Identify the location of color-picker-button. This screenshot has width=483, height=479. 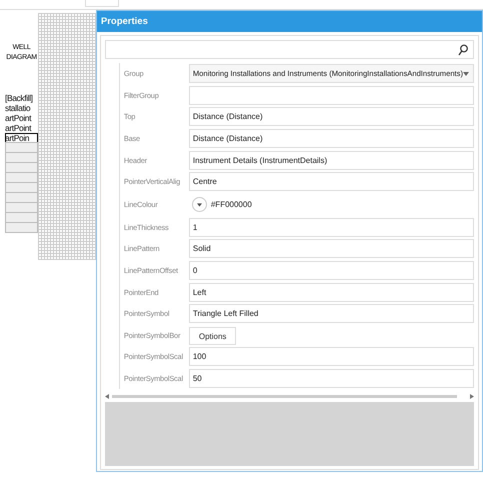
(199, 204).